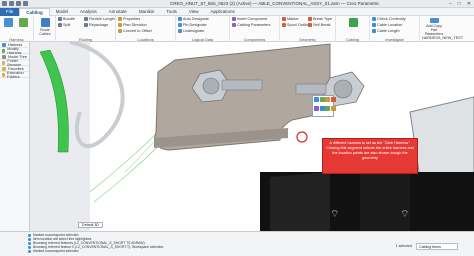 This screenshot has width=474, height=256. I want to click on redo-icon, so click(18, 3).